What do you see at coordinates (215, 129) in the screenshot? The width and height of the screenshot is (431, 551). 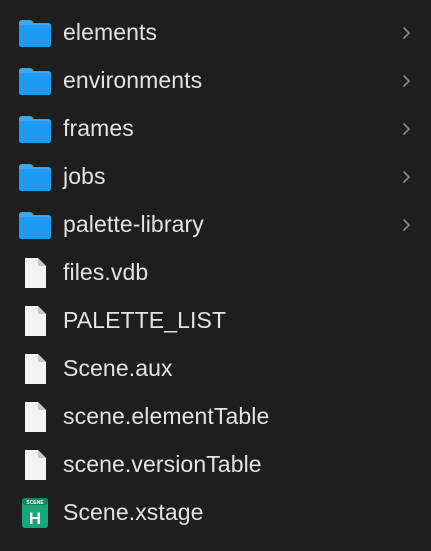 I see `list-item-folder: frames` at bounding box center [215, 129].